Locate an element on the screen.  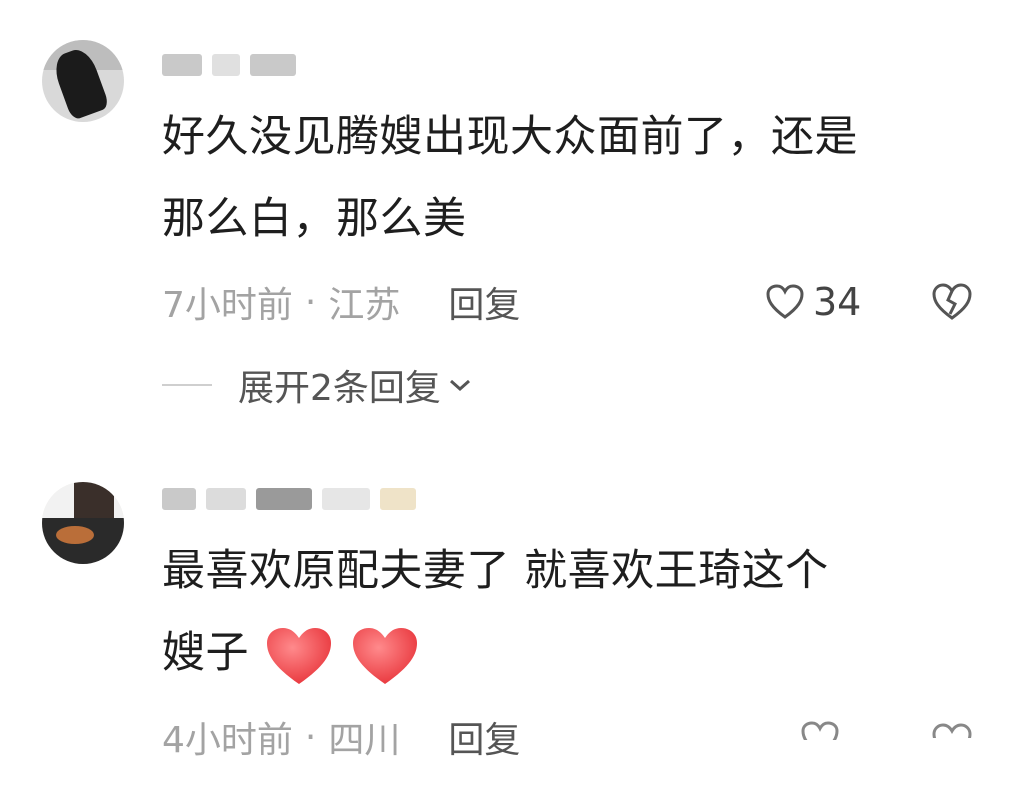
like-count: 34 is located at coordinates (837, 302).